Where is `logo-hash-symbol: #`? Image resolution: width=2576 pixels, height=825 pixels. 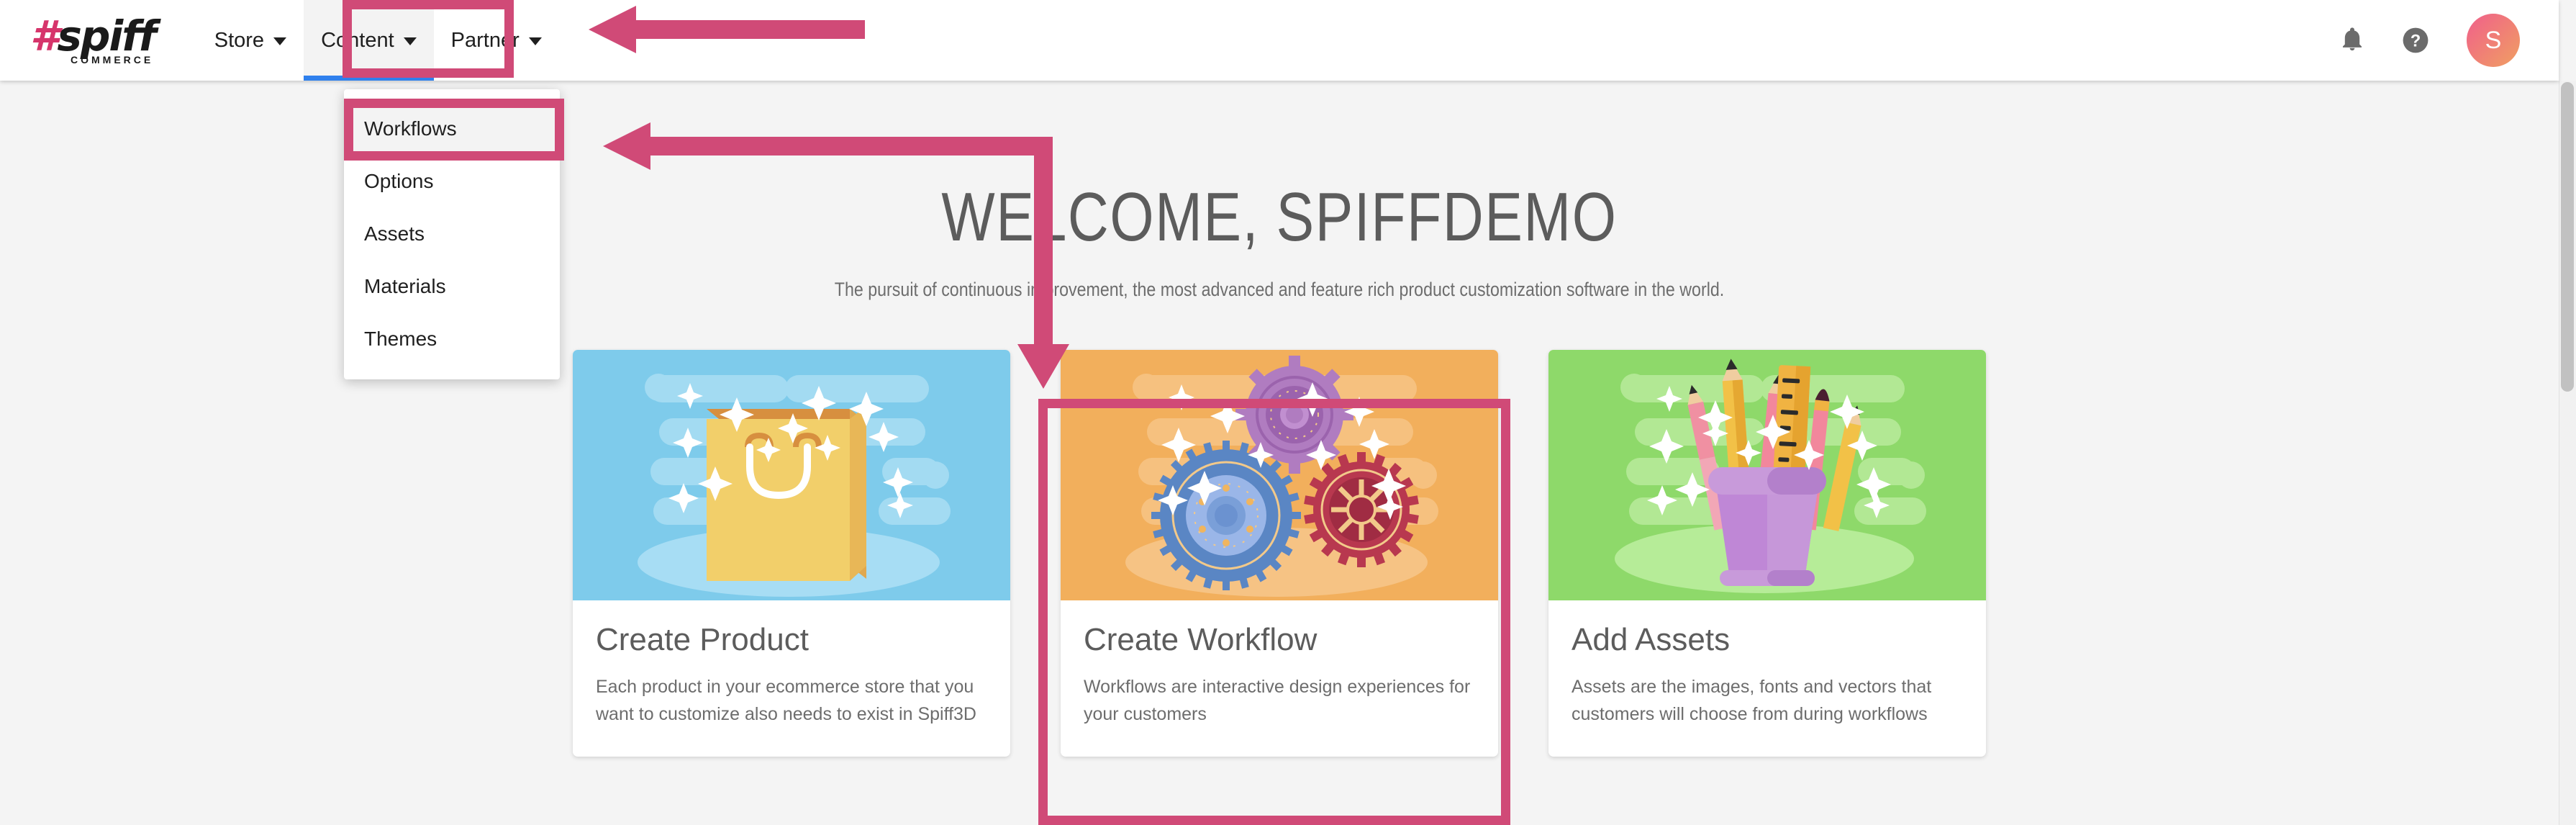 logo-hash-symbol: # is located at coordinates (44, 36).